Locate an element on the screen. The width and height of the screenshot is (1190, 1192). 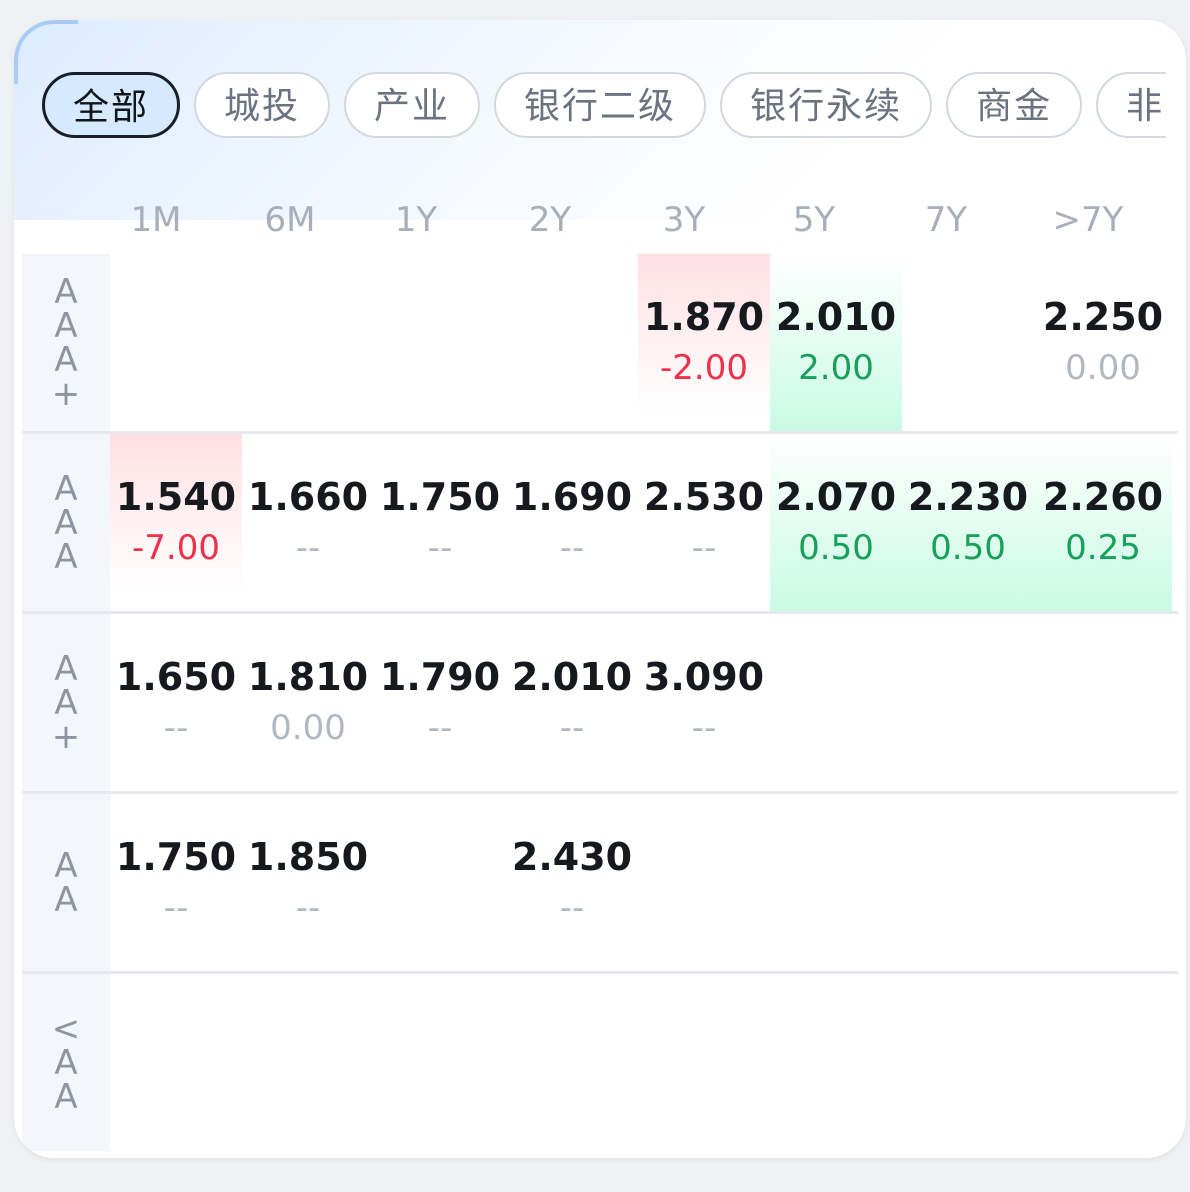
tab-chengtou: 城投 is located at coordinates (262, 105).